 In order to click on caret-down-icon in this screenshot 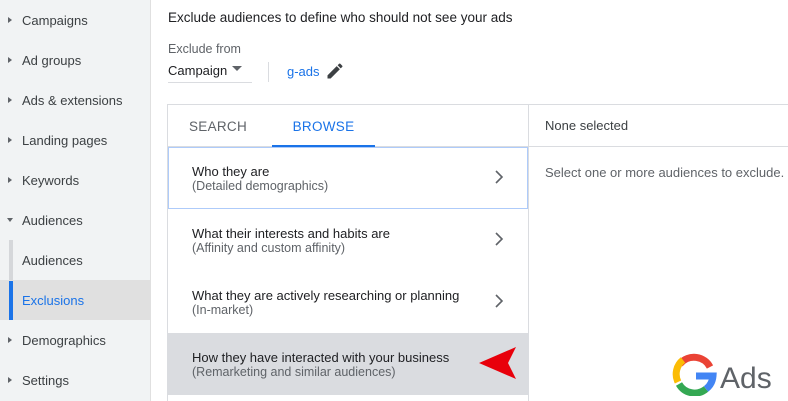, I will do `click(10, 220)`.